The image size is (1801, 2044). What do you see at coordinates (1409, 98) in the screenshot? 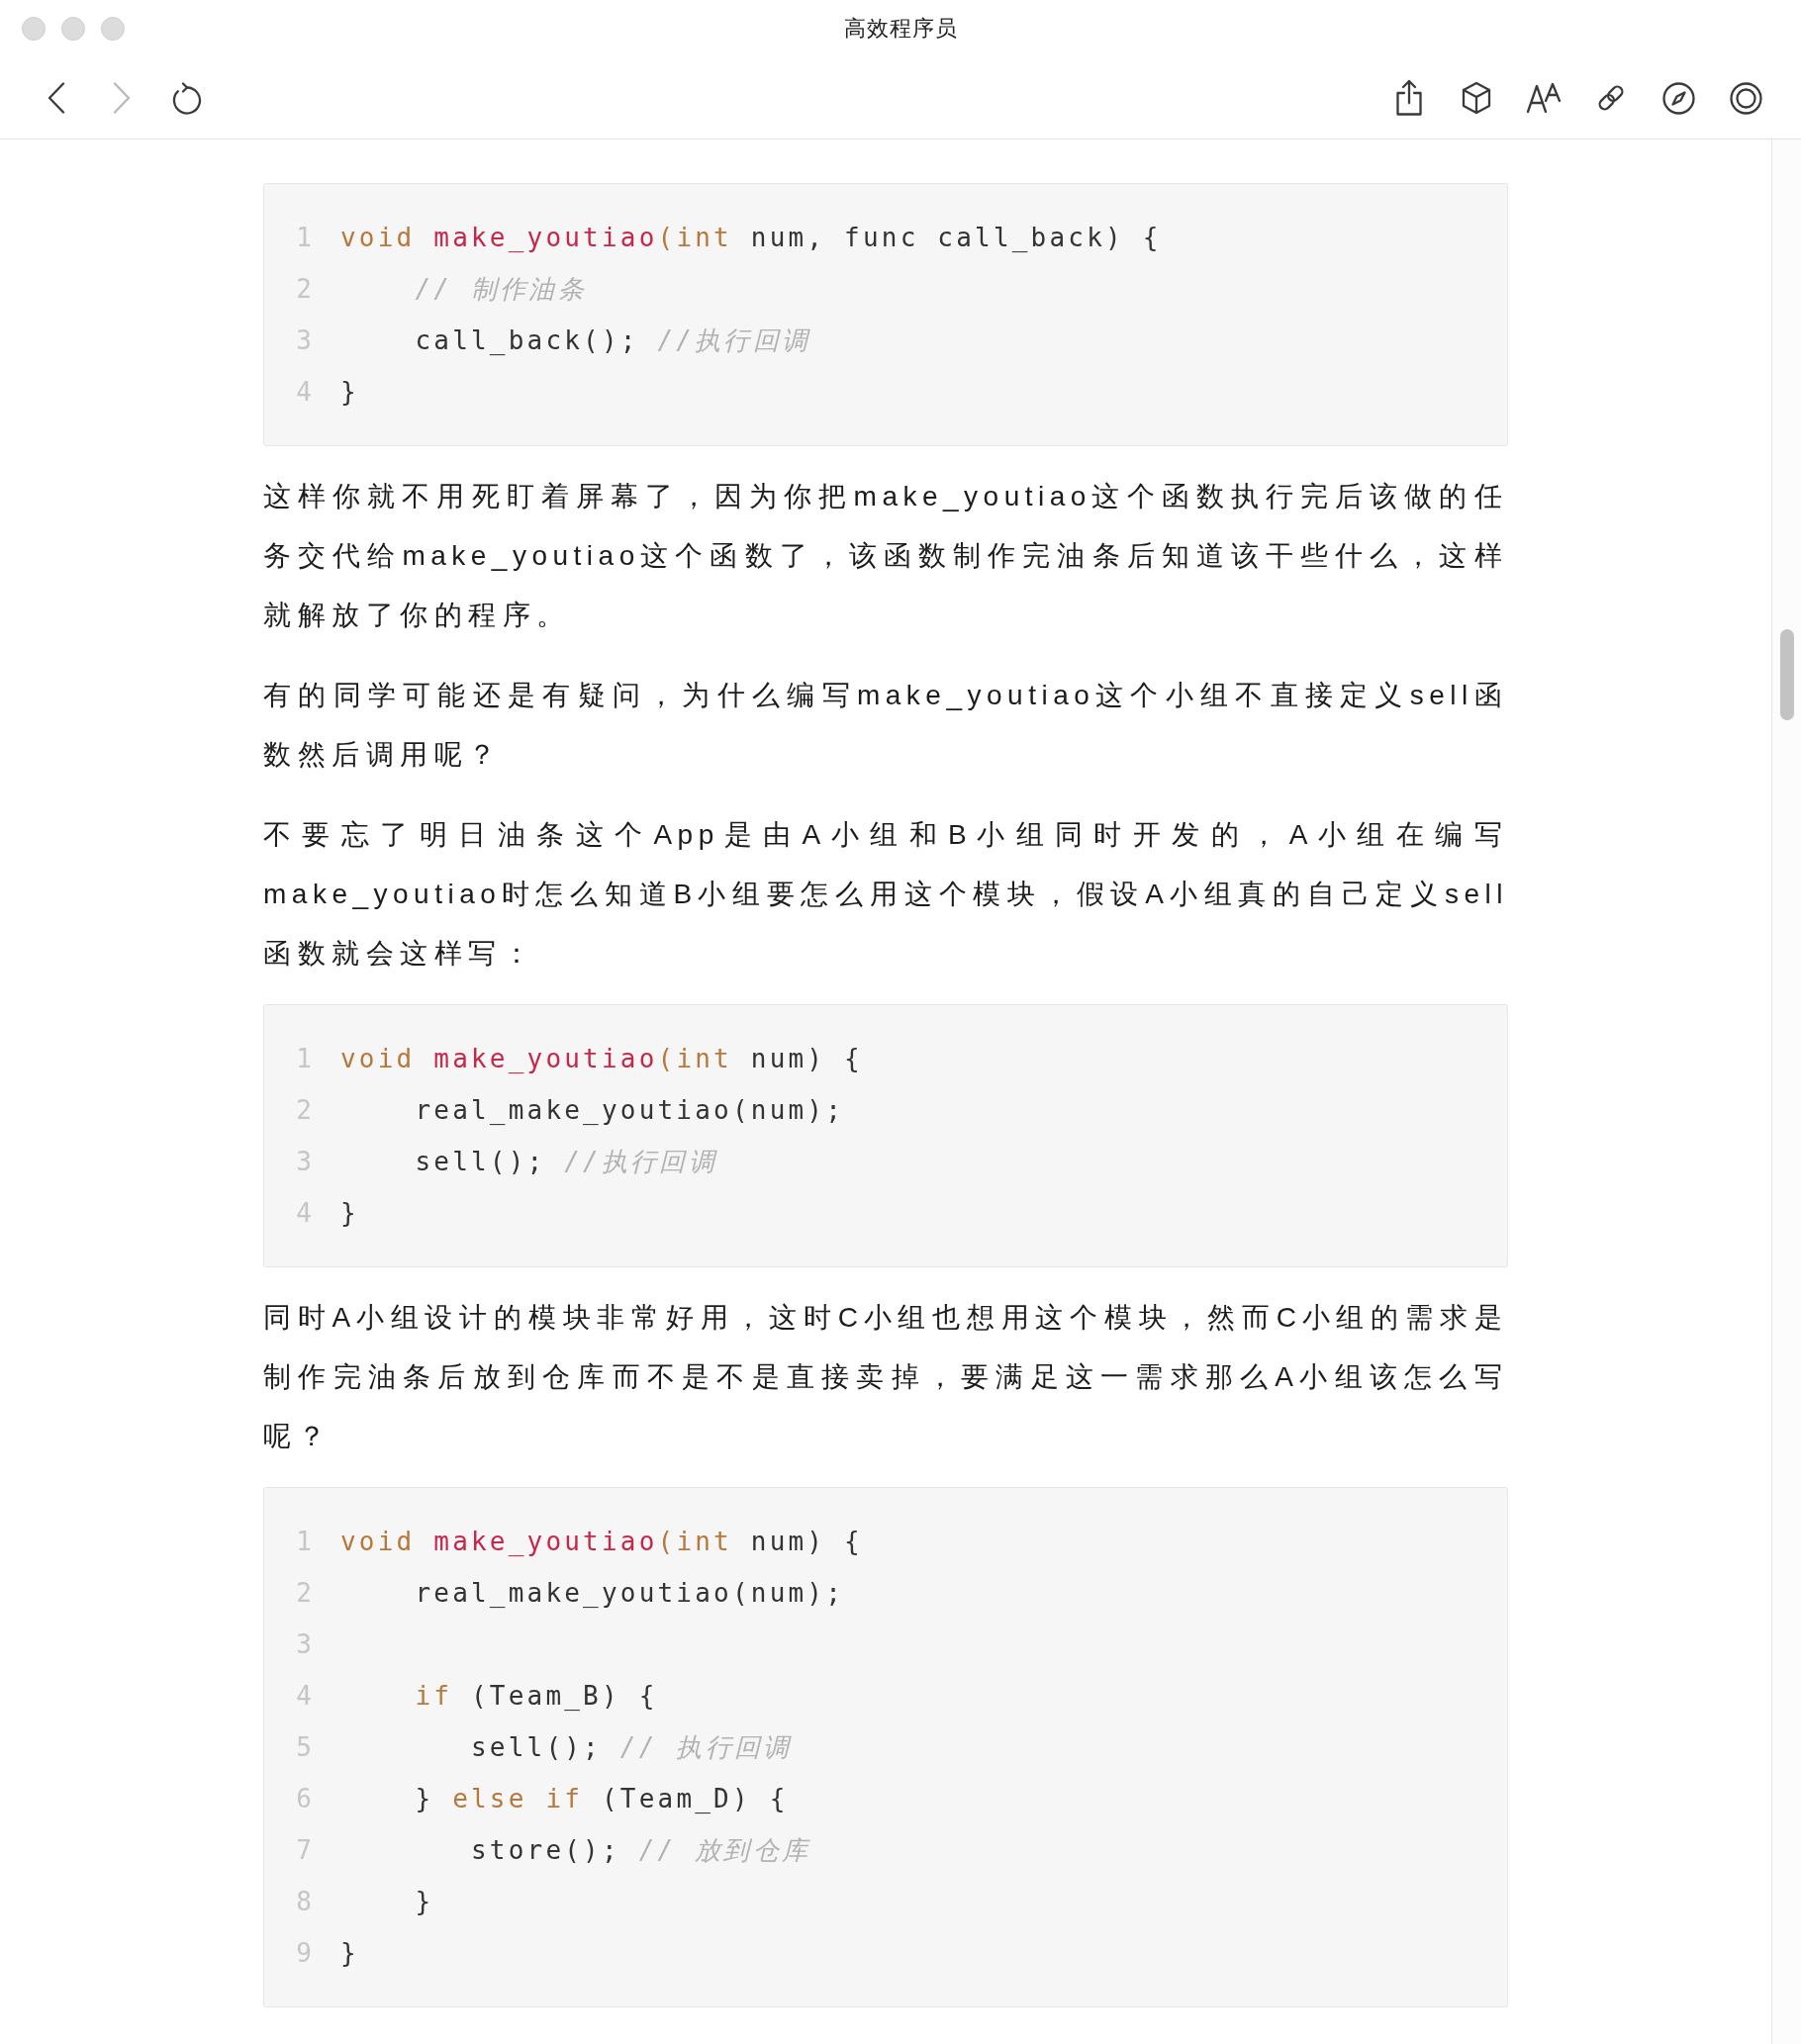
I see `share-icon` at bounding box center [1409, 98].